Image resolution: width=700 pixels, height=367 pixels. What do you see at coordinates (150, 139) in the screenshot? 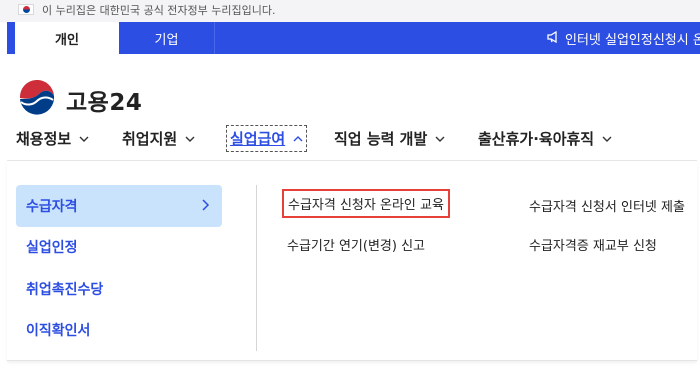
I see `nav-item-label: 취업지원` at bounding box center [150, 139].